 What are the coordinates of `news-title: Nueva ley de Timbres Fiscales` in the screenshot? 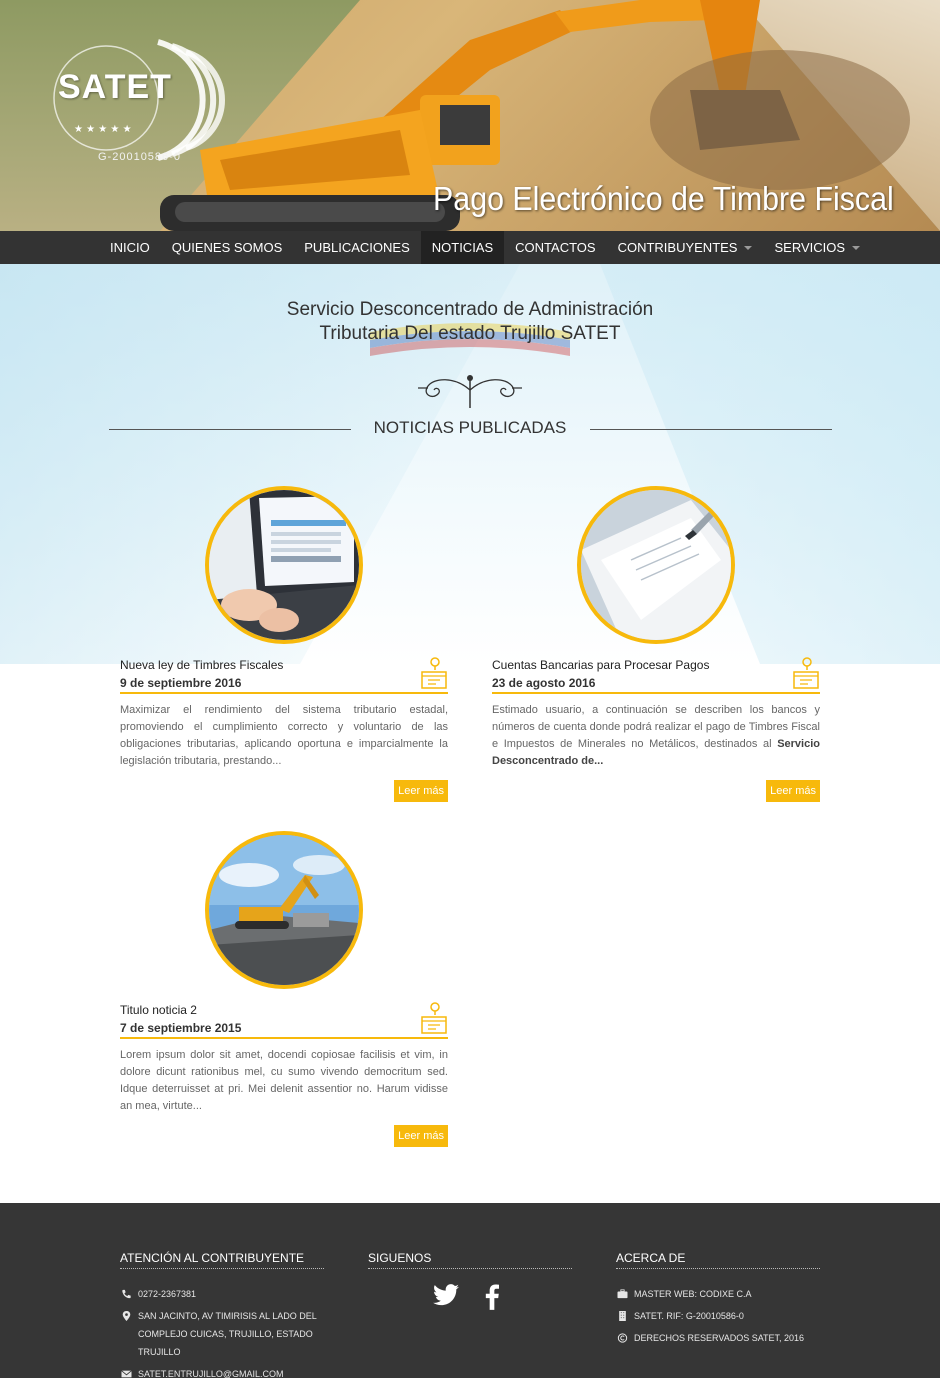 It's located at (201, 665).